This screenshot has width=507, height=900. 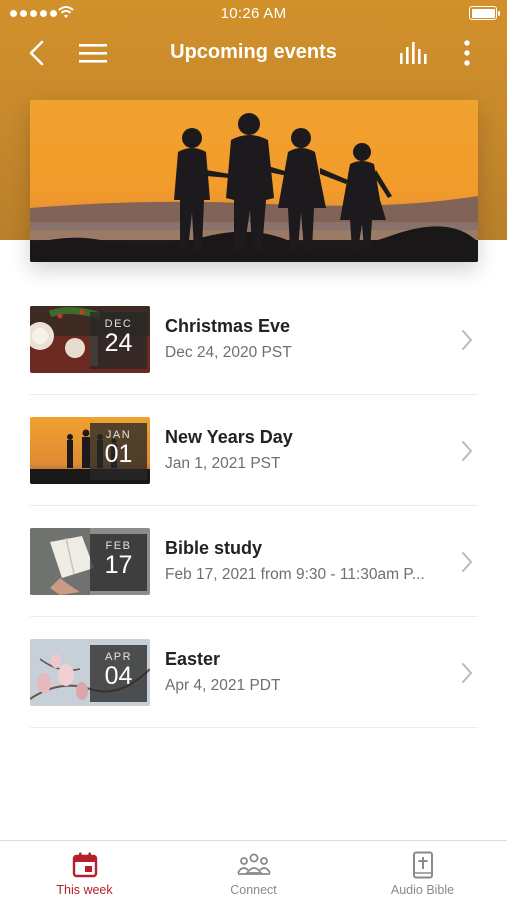 What do you see at coordinates (118, 343) in the screenshot?
I see `date-day: 24` at bounding box center [118, 343].